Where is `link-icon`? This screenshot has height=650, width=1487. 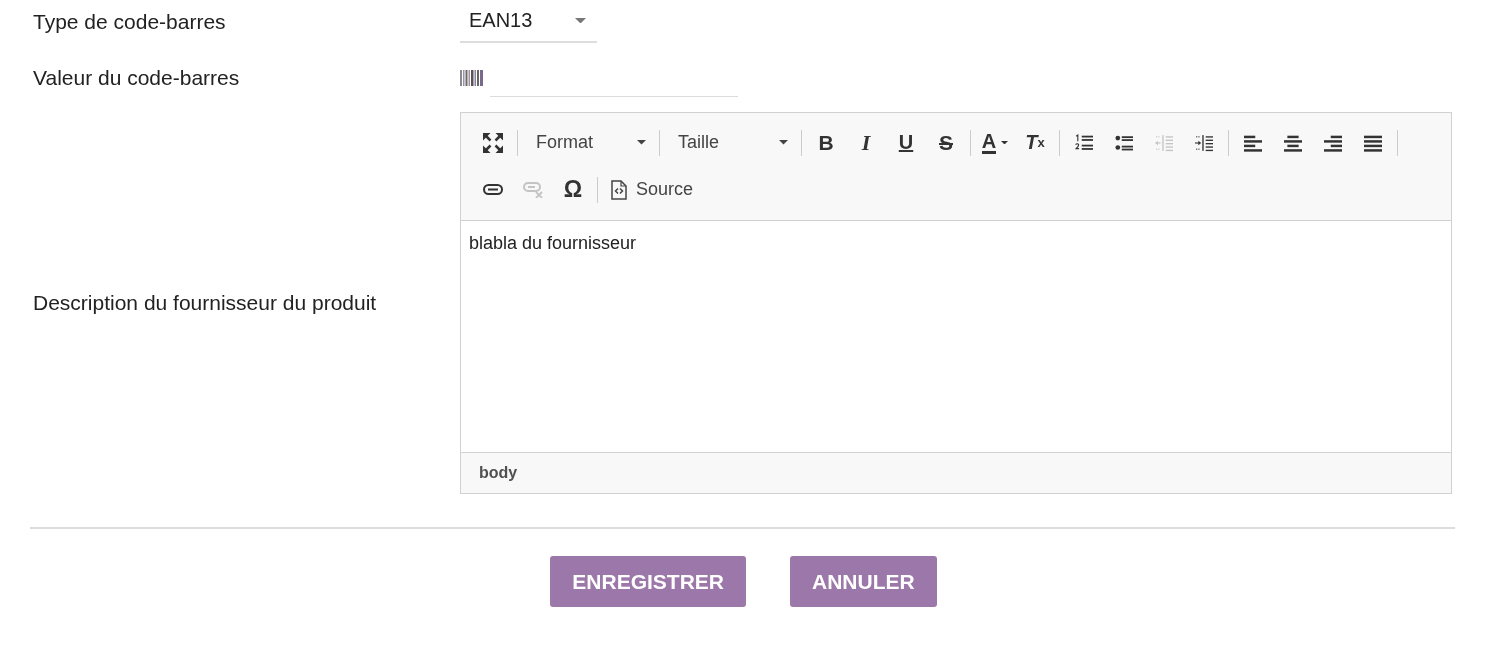
link-icon is located at coordinates (493, 189).